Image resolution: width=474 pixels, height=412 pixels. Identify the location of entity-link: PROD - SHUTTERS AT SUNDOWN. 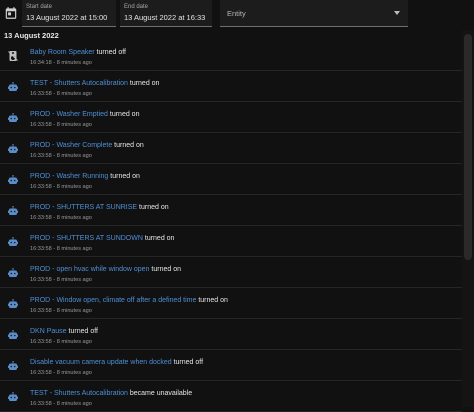
(86, 238).